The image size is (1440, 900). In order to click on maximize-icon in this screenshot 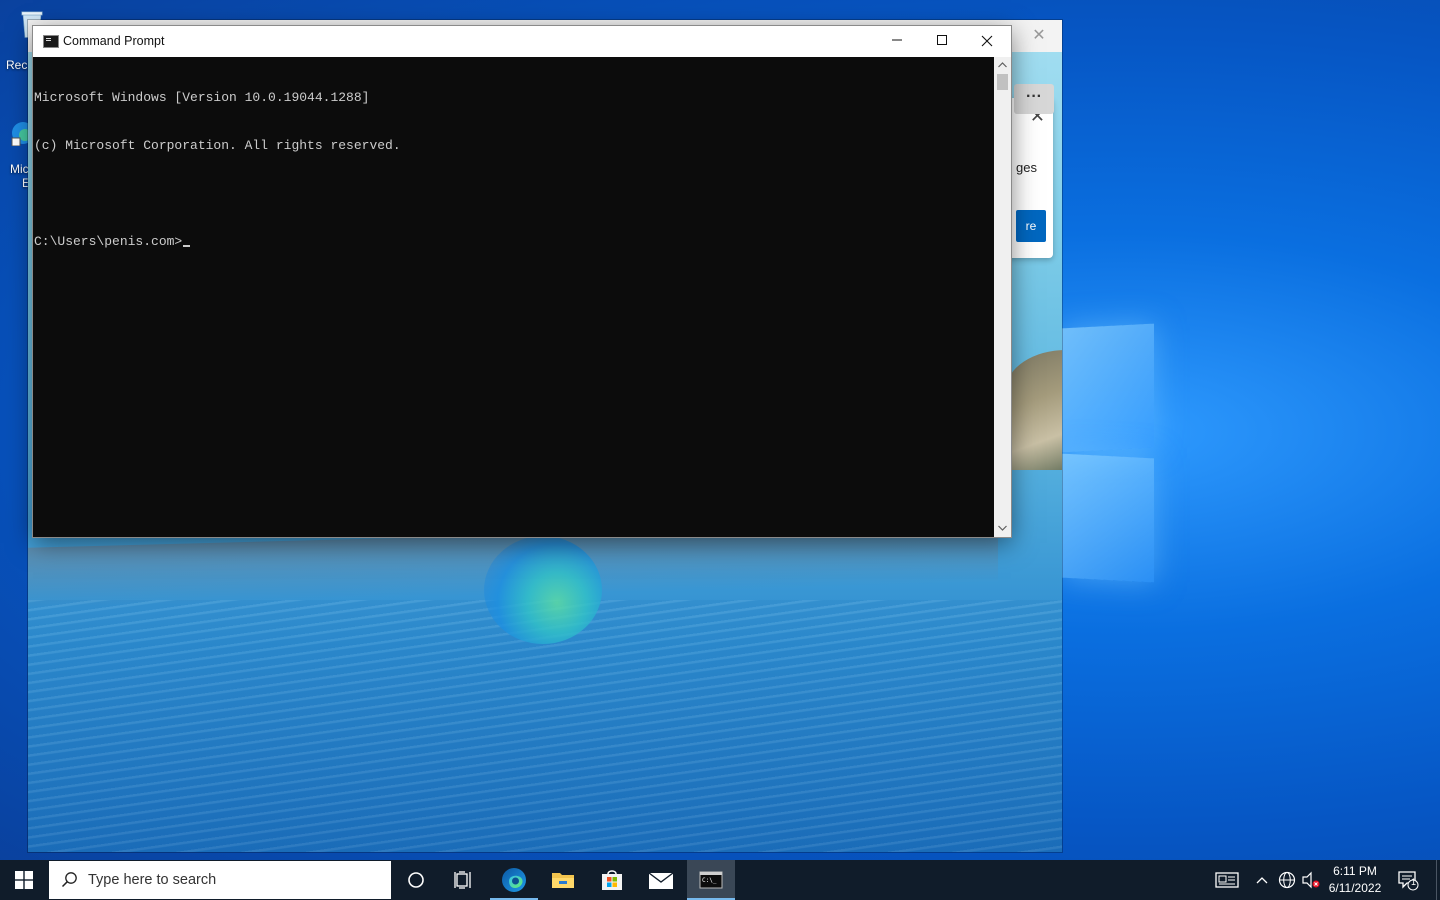, I will do `click(942, 40)`.